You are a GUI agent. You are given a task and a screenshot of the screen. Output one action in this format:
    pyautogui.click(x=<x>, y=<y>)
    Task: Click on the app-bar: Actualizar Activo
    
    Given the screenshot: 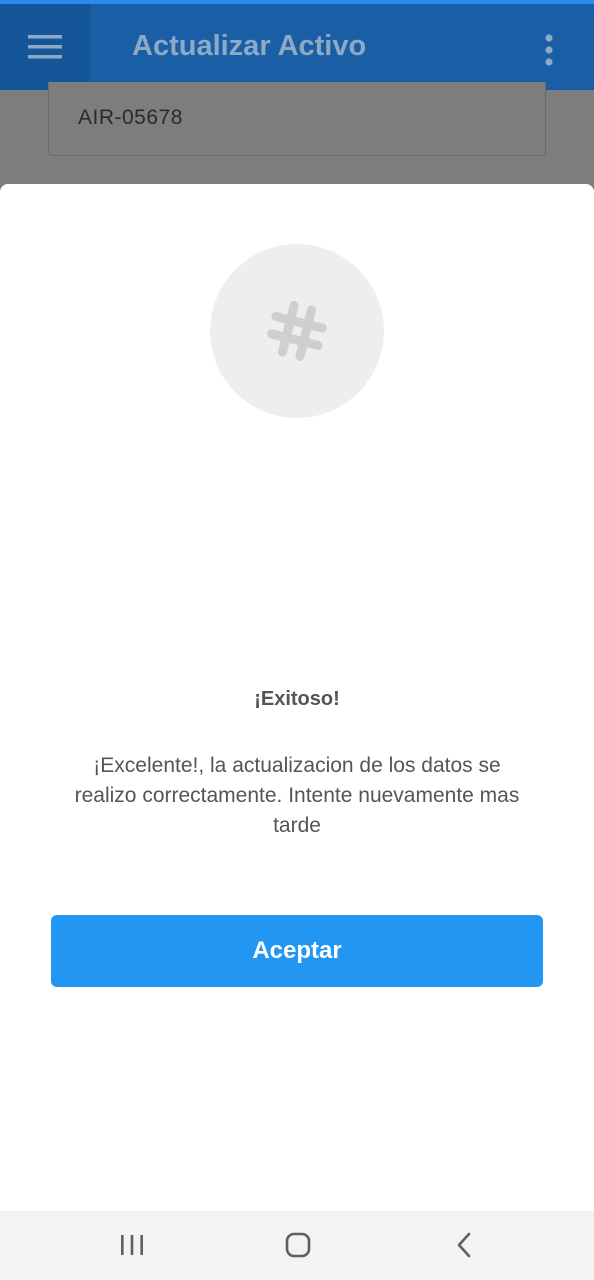 What is the action you would take?
    pyautogui.click(x=297, y=45)
    